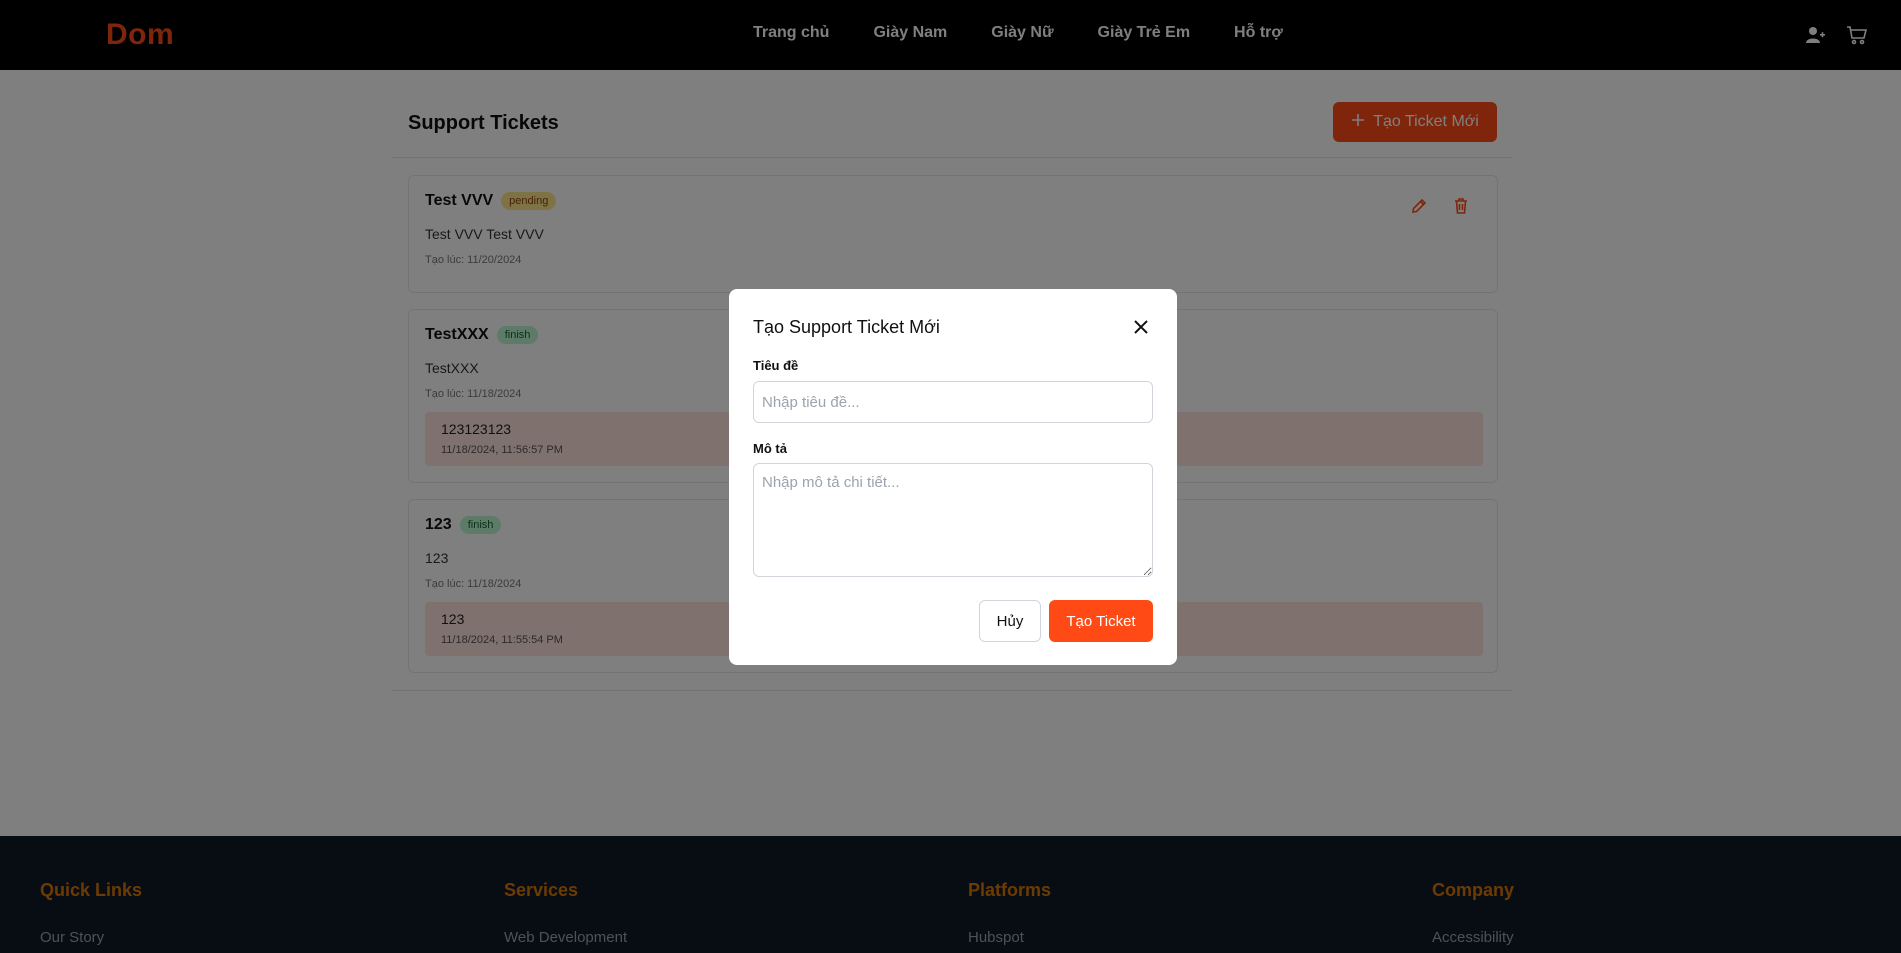  I want to click on description-field-label: Mô tả, so click(770, 448).